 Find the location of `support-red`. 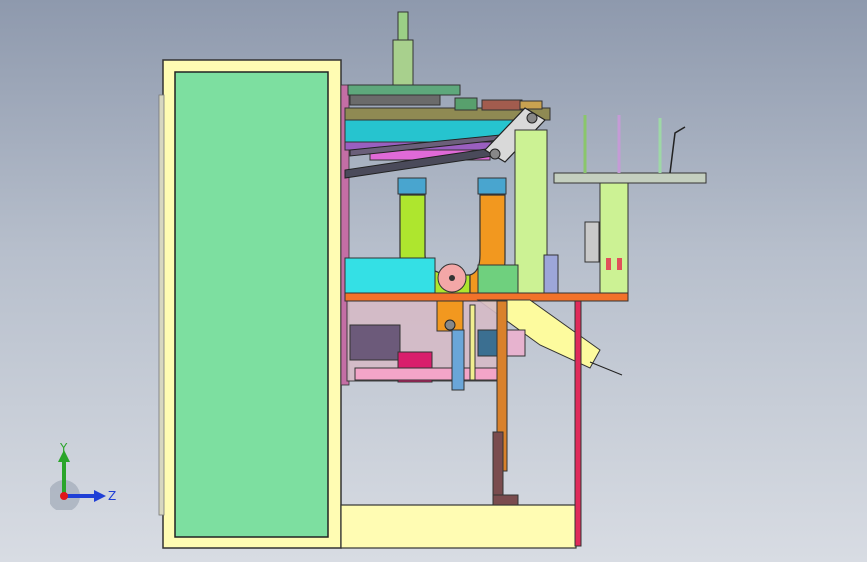

support-red is located at coordinates (578, 423).